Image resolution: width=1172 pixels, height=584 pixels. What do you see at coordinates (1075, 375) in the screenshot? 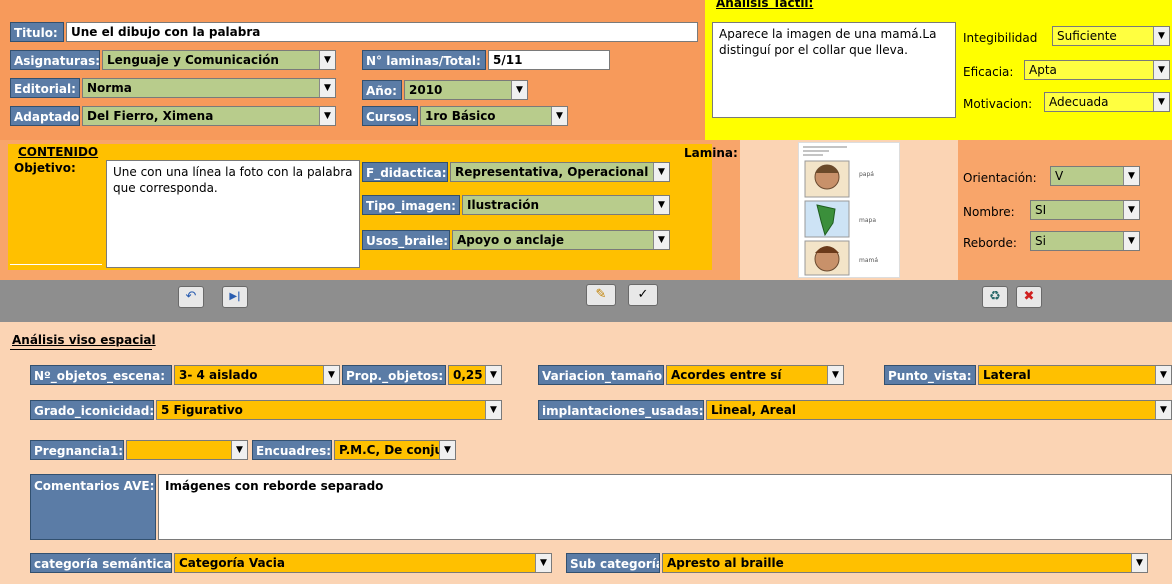
I see `punto-vista-select: Lateral ▼` at bounding box center [1075, 375].